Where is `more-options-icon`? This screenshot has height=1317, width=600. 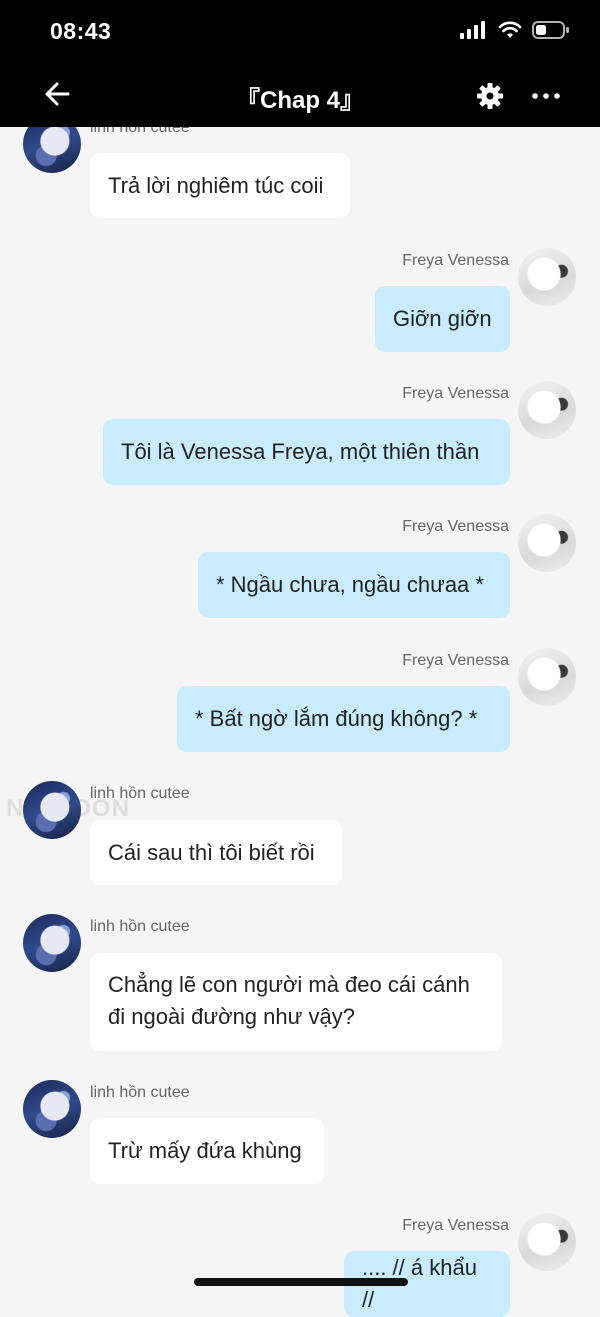
more-options-icon is located at coordinates (546, 96).